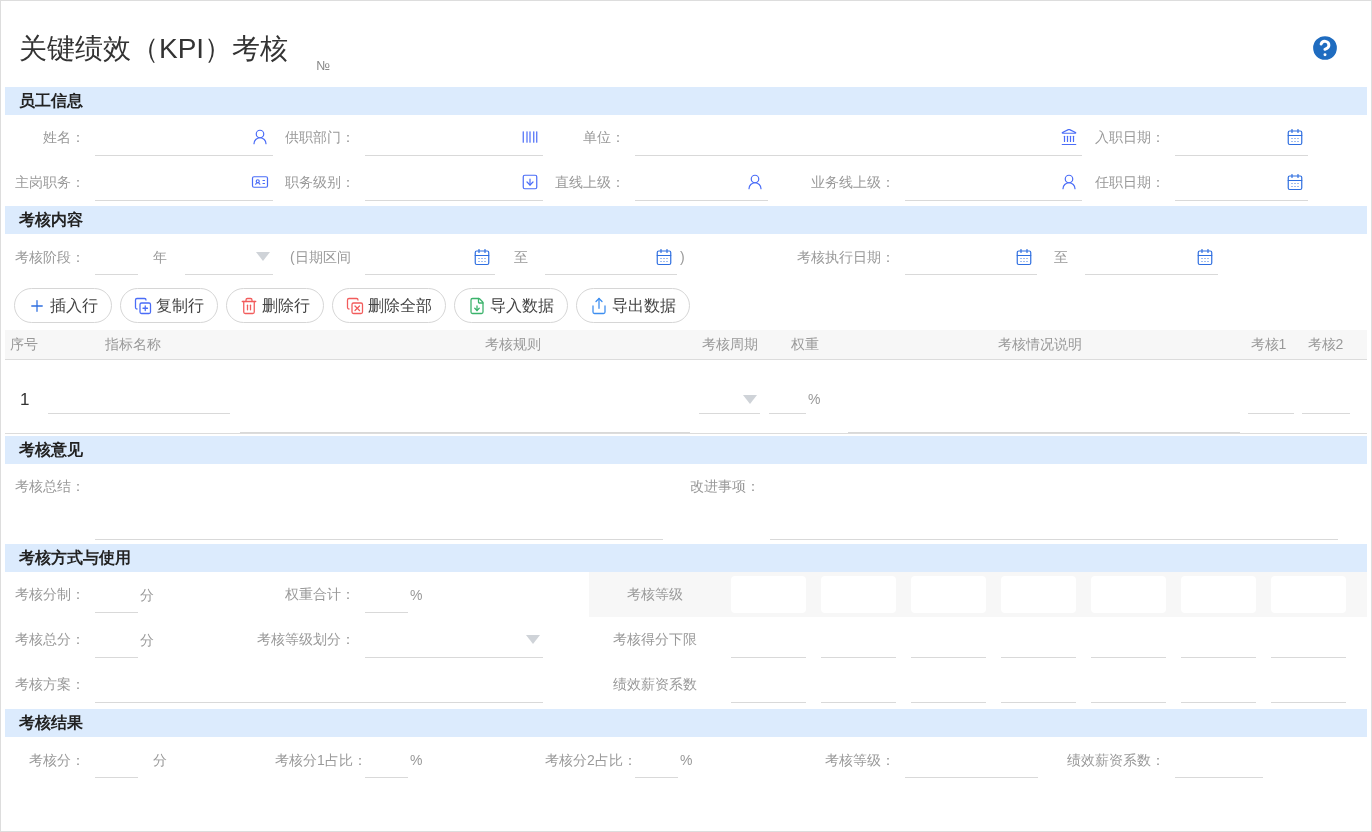 The width and height of the screenshot is (1372, 832). Describe the element at coordinates (355, 305) in the screenshot. I see `clear-all-icon` at that location.